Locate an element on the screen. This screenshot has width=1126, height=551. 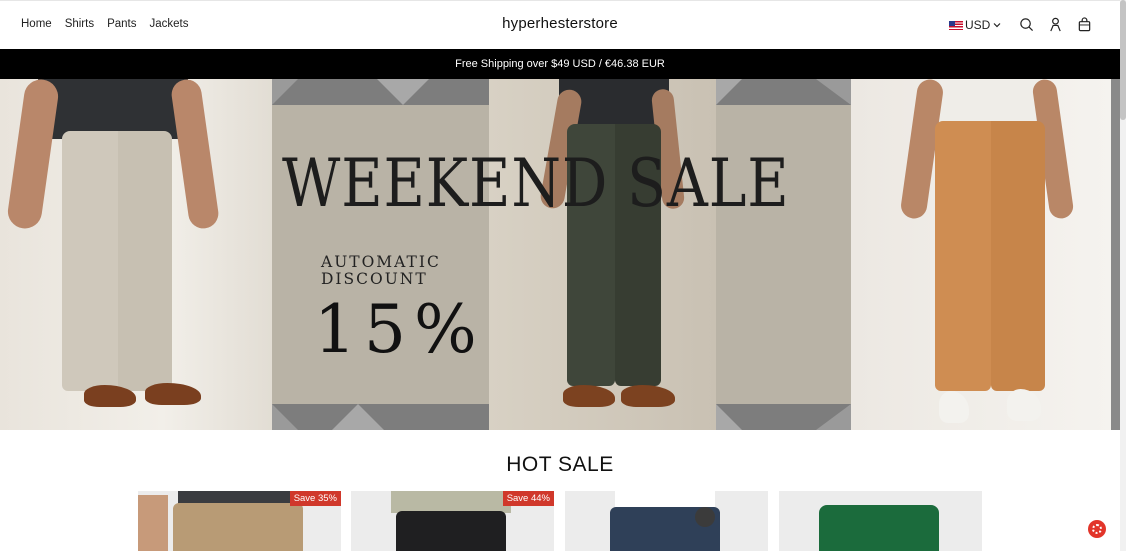
hero-subtitle: AUTOMATIC DISCOUNT is located at coordinates (381, 270).